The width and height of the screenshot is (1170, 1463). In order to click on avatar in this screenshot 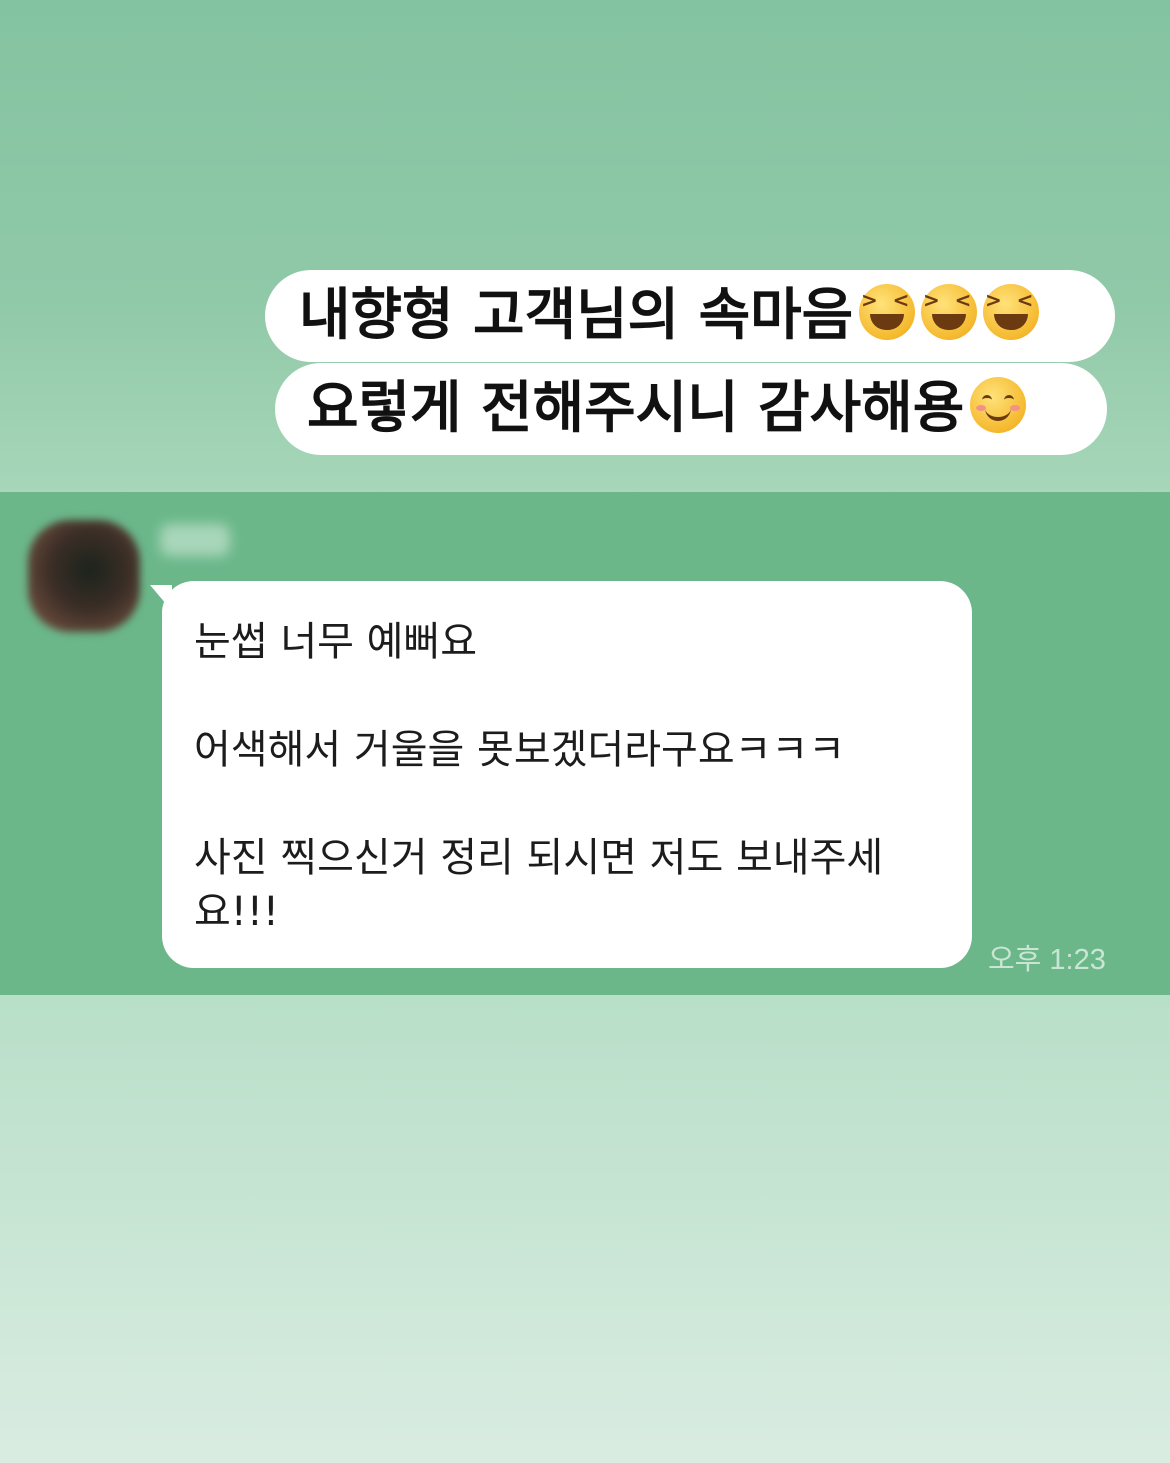, I will do `click(84, 576)`.